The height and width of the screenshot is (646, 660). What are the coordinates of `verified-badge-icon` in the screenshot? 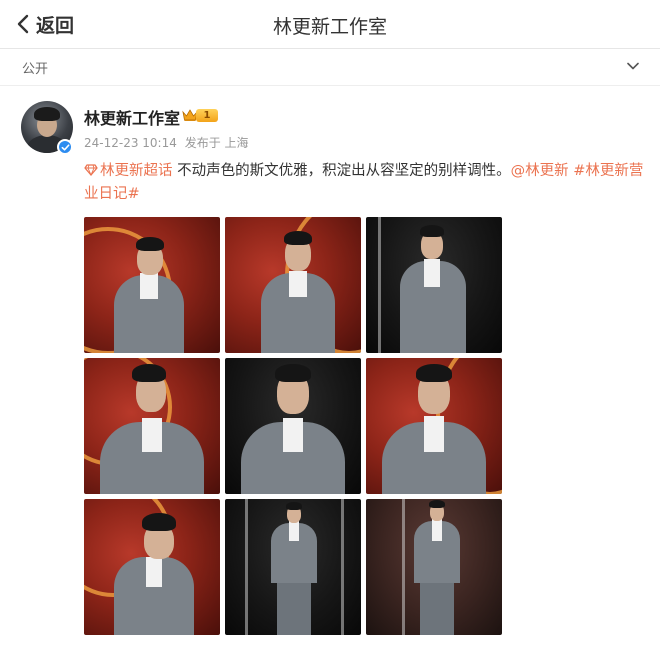 It's located at (65, 147).